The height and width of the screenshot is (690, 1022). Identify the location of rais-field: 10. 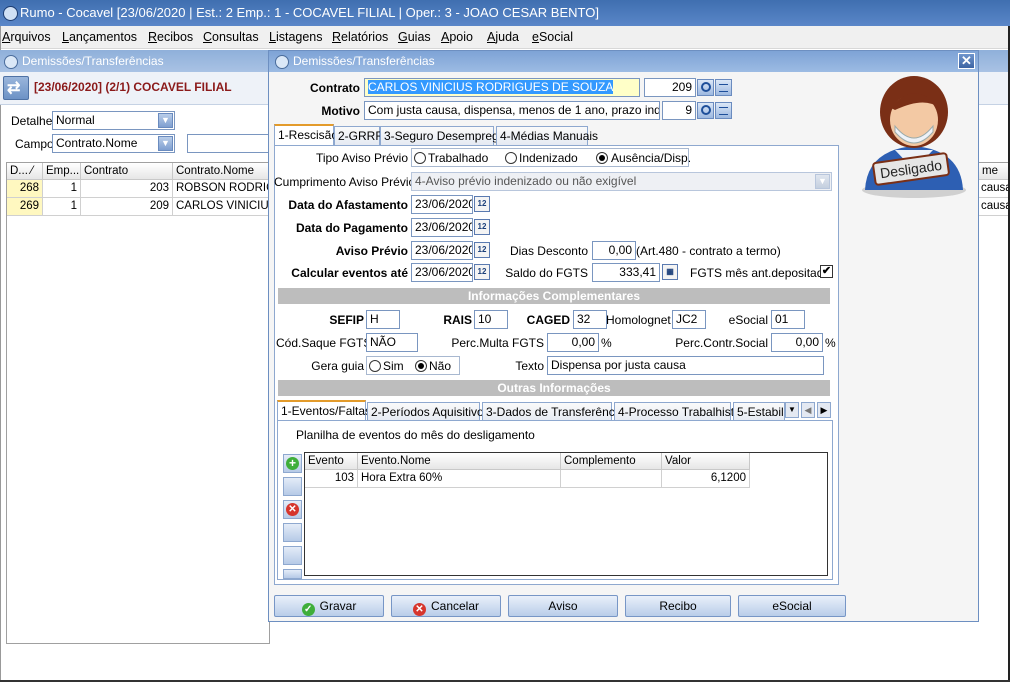
(491, 319).